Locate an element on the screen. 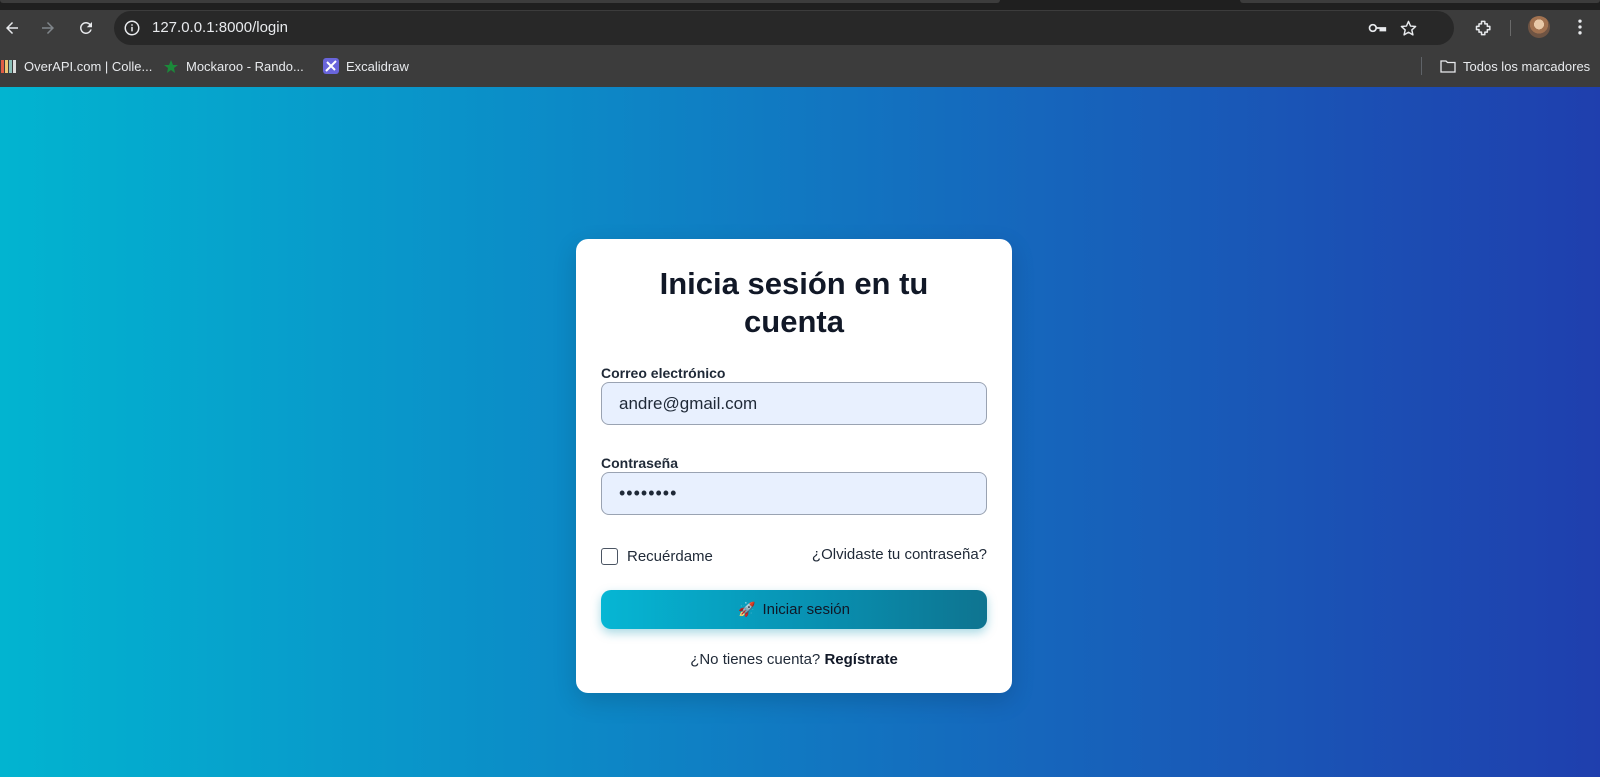 Image resolution: width=1600 pixels, height=777 pixels. forward-button is located at coordinates (48, 28).